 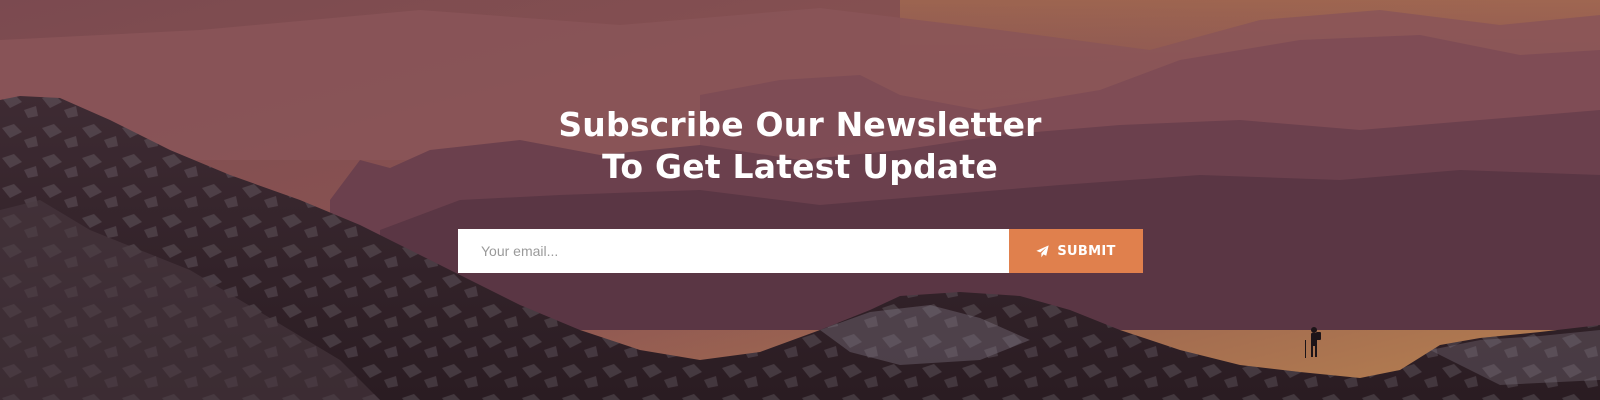 I want to click on heading-line-1: Subscribe Our Newsletter, so click(x=800, y=124).